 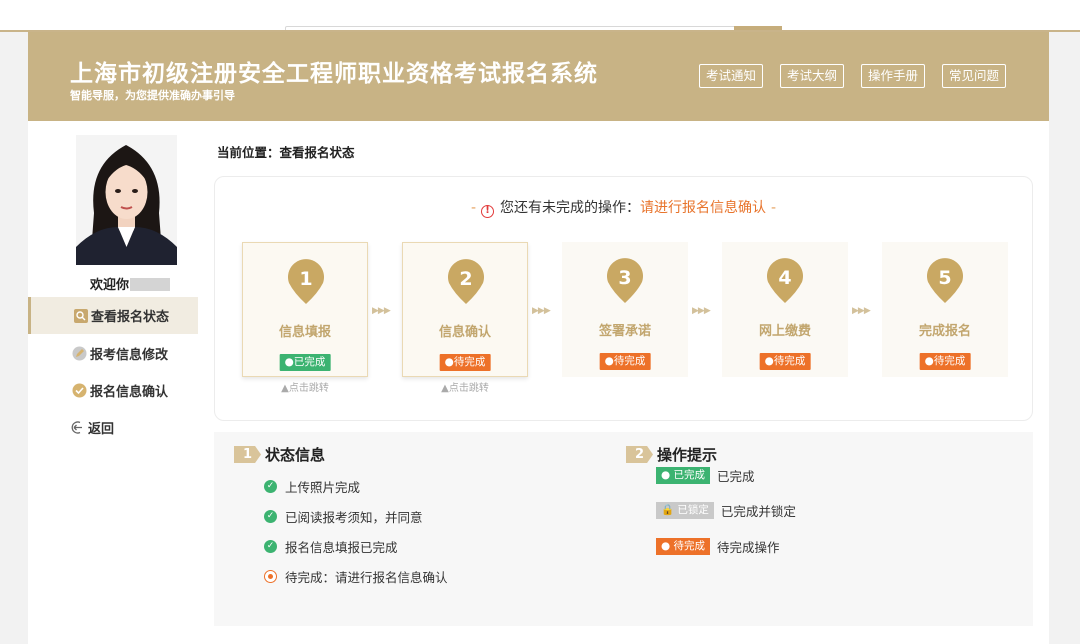 I want to click on legend-item: ● 待完成 待完成操作, so click(x=718, y=546).